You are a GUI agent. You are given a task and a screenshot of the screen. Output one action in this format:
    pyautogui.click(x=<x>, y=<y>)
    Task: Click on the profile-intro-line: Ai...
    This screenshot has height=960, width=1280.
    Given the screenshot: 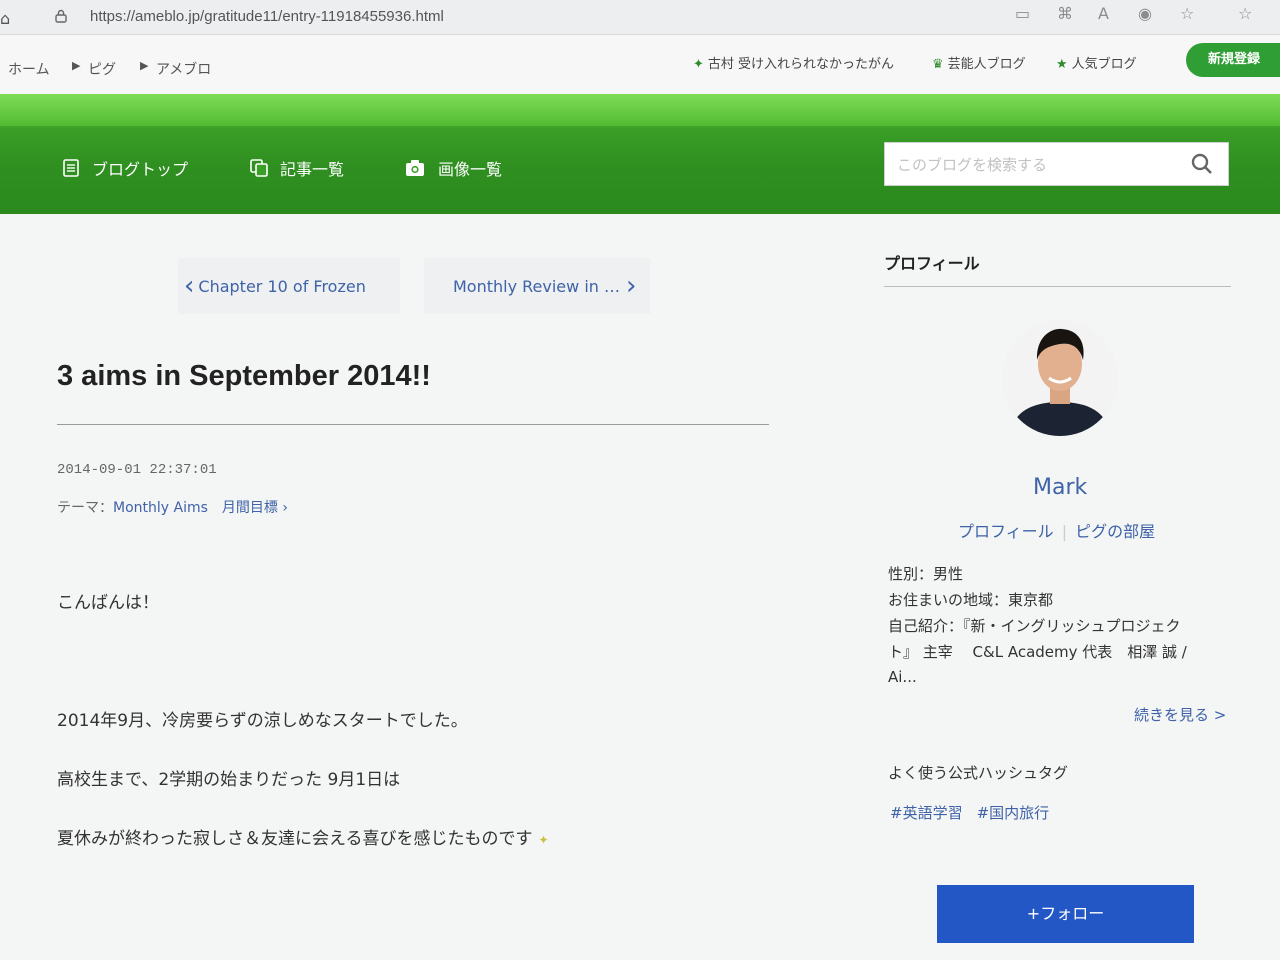 What is the action you would take?
    pyautogui.click(x=902, y=677)
    